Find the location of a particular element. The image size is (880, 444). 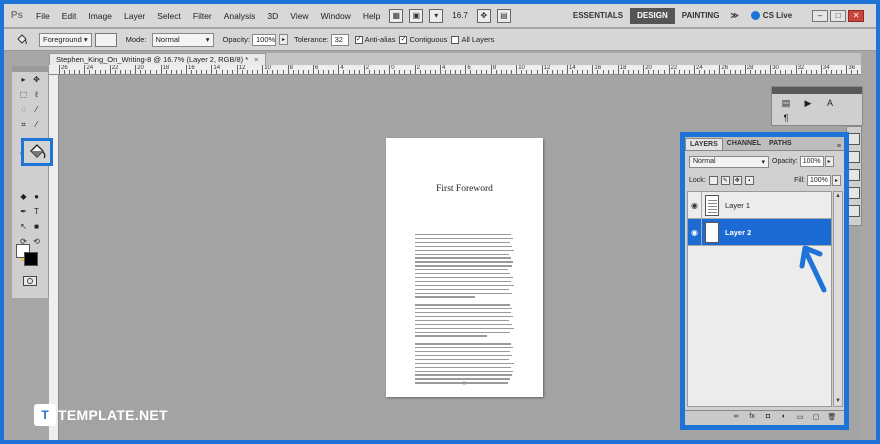

eyedropper-icon: ⁄ is located at coordinates (36, 124).